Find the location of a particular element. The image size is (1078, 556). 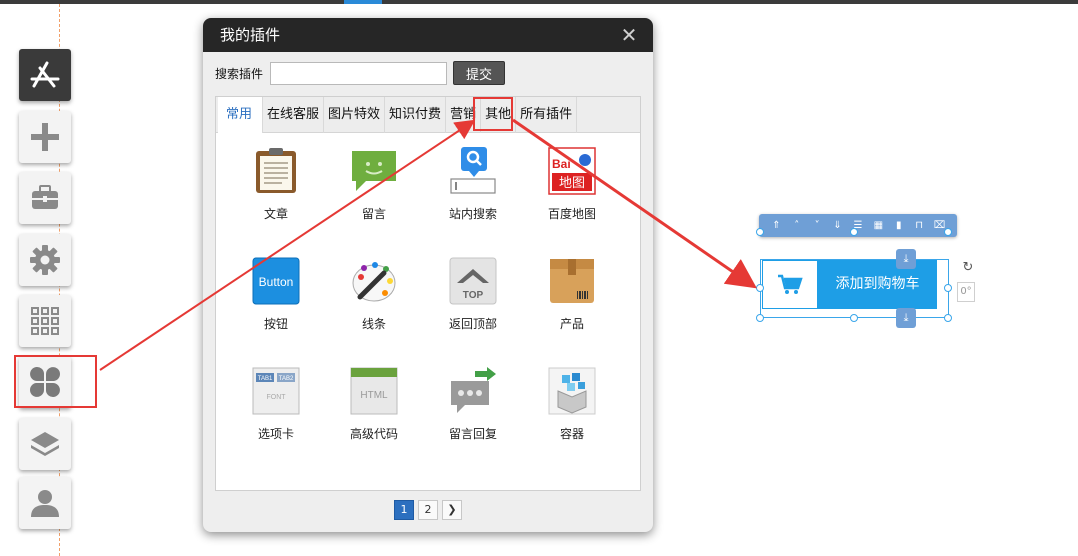

up-icon: ˄ is located at coordinates (797, 226).